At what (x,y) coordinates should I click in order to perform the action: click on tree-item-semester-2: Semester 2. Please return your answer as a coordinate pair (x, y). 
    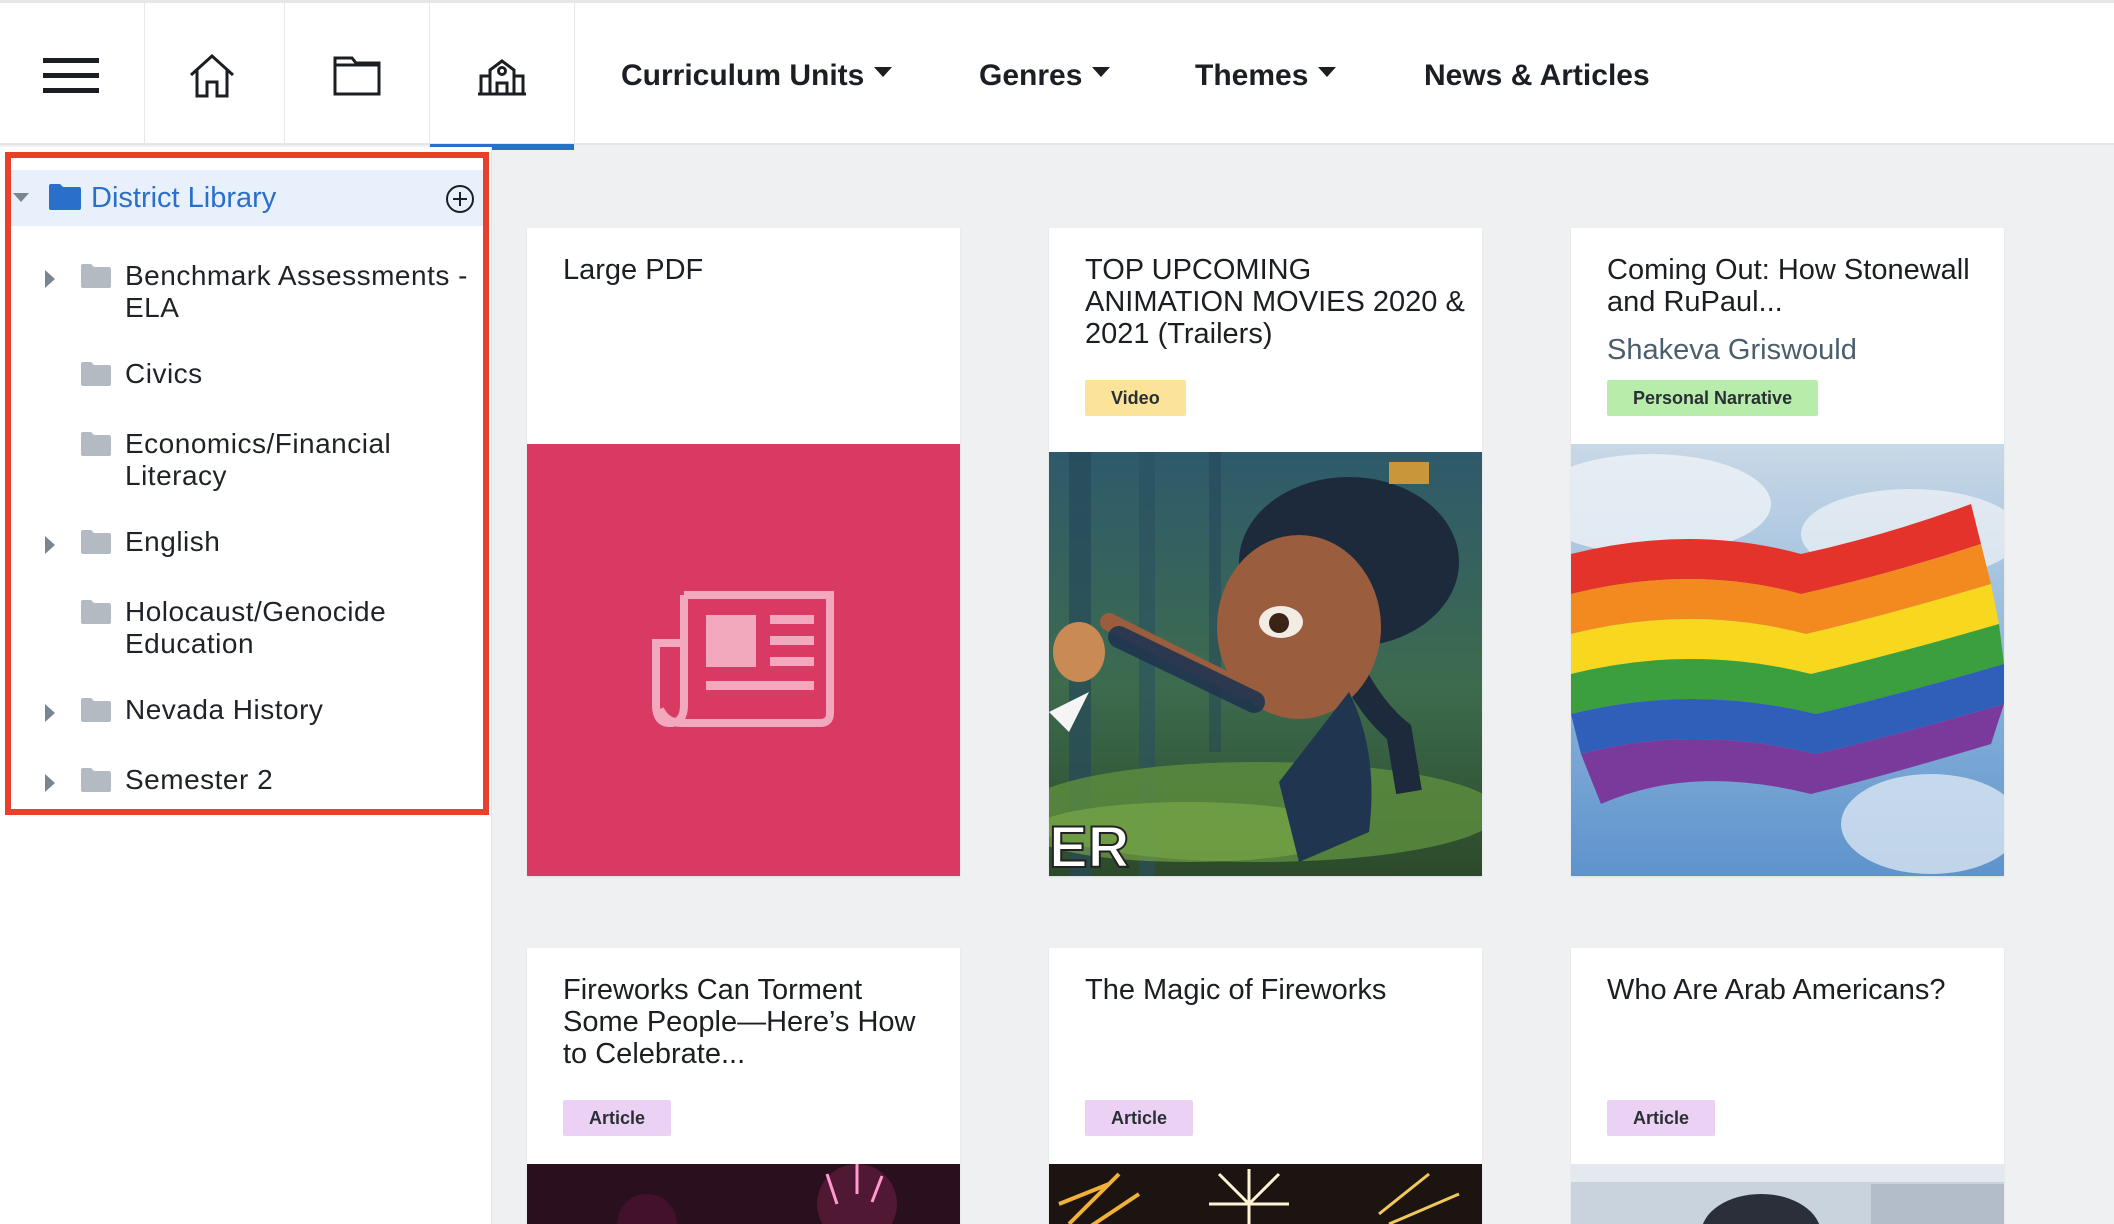
    Looking at the image, I should click on (247, 781).